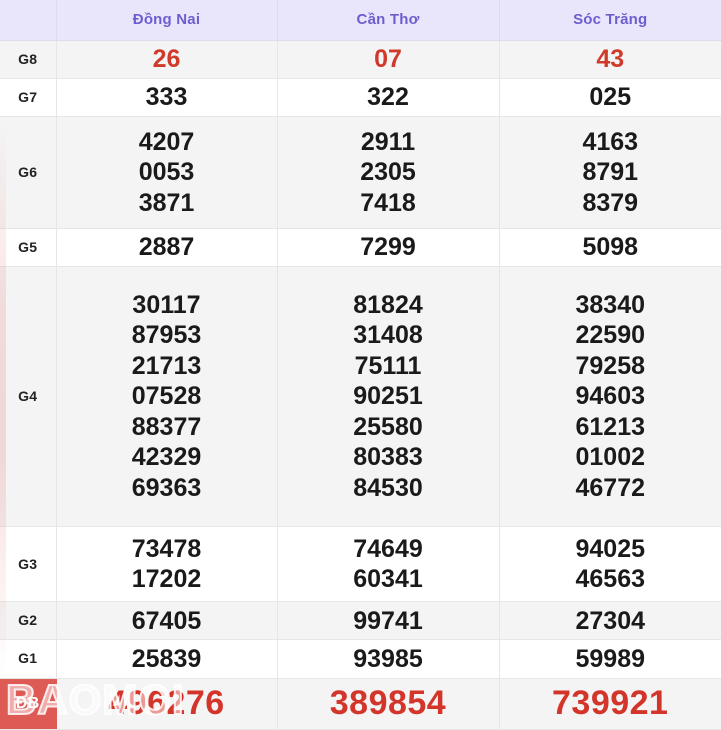  I want to click on number-group: 27304, so click(610, 621).